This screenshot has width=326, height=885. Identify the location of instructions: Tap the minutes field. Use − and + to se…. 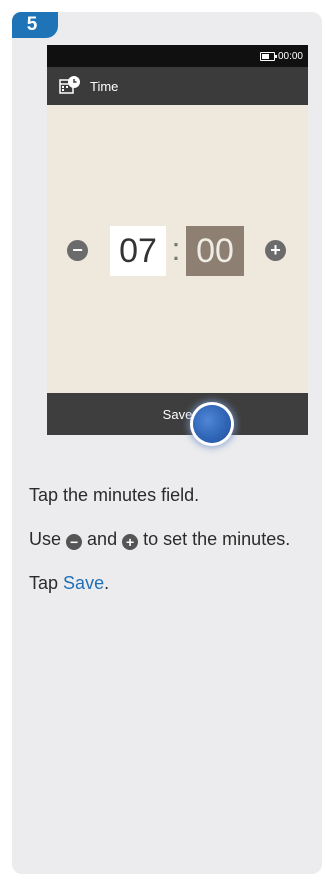
(164, 539).